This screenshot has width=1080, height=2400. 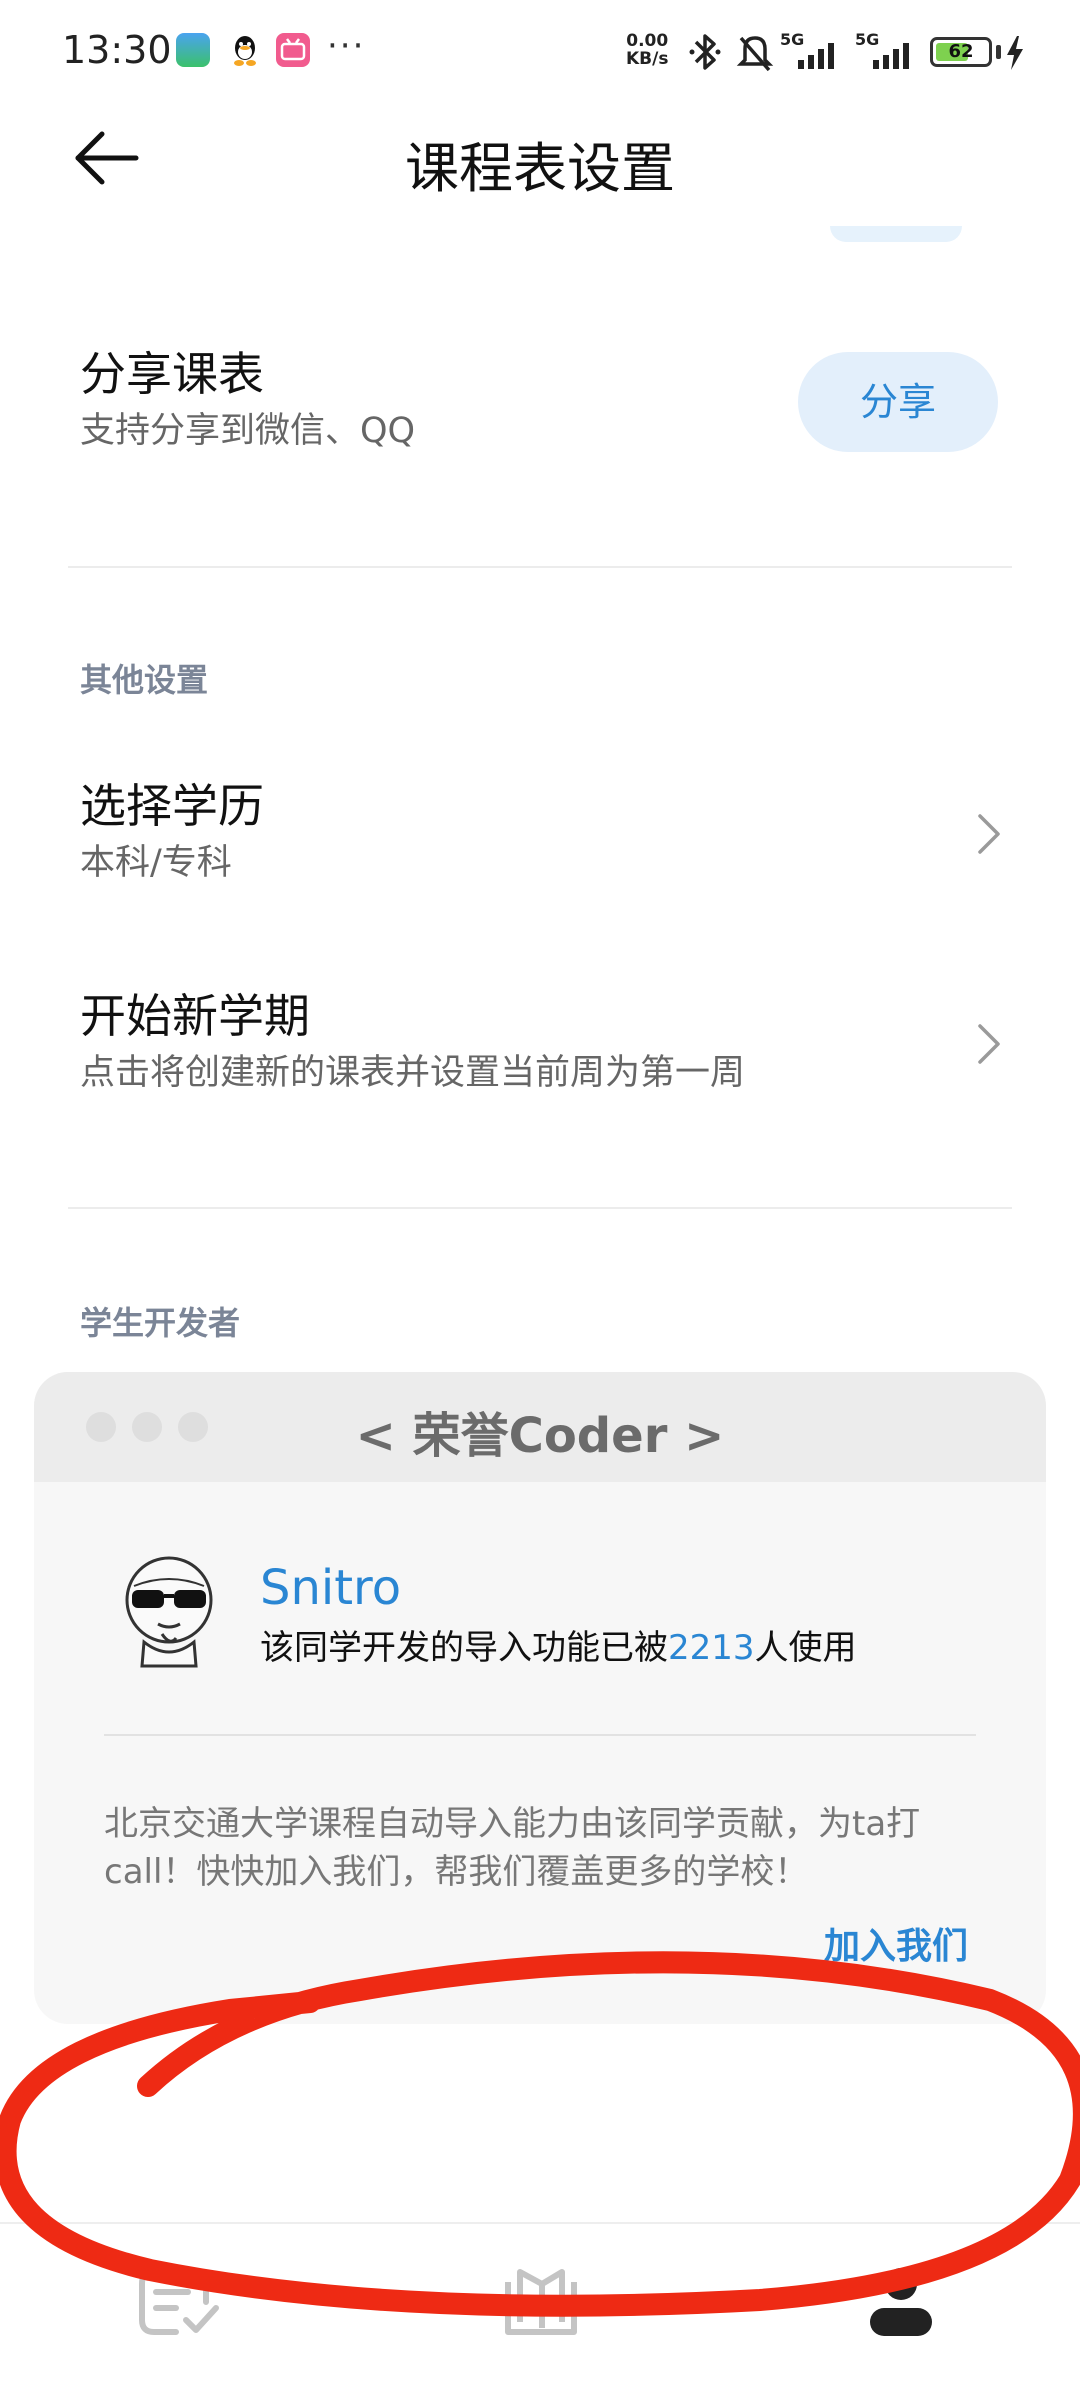 What do you see at coordinates (541, 2302) in the screenshot?
I see `book-icon` at bounding box center [541, 2302].